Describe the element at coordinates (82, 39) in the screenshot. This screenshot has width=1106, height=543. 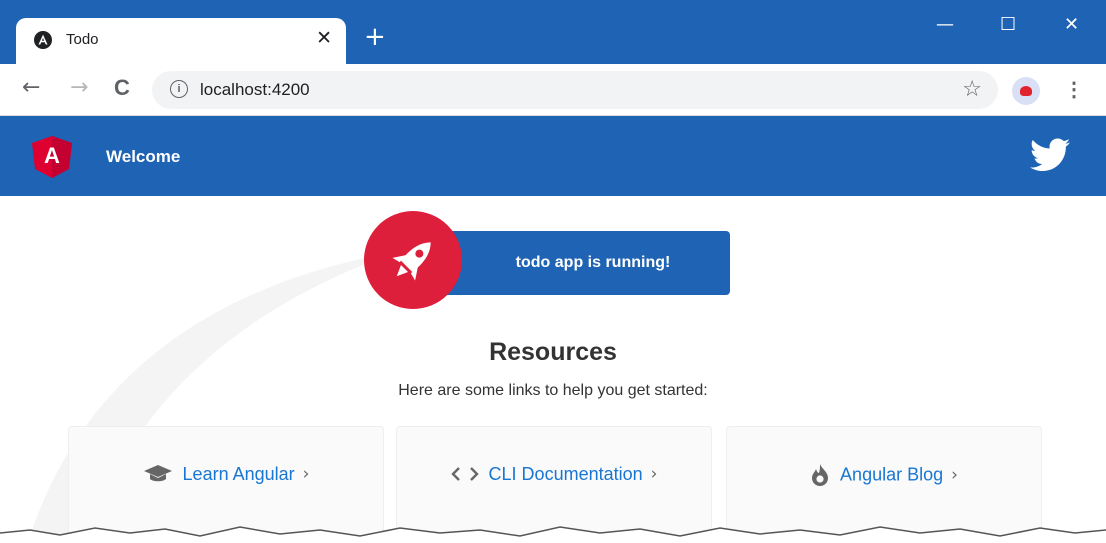
I see `tab-title: Todo` at that location.